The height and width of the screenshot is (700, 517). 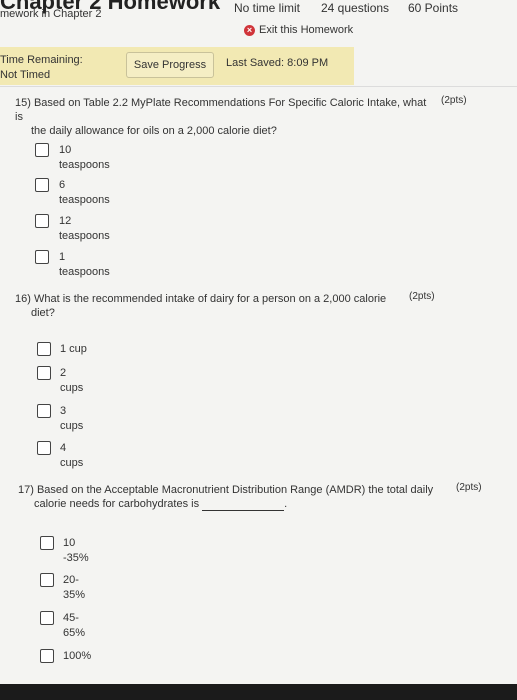 What do you see at coordinates (77, 656) in the screenshot?
I see `option-label: 100%` at bounding box center [77, 656].